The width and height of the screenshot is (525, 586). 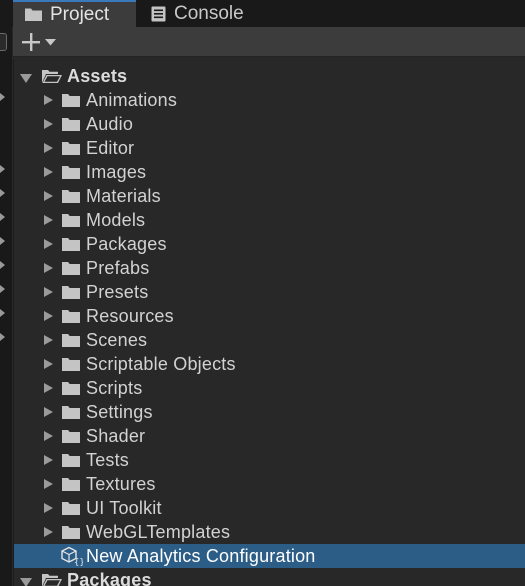 What do you see at coordinates (161, 364) in the screenshot?
I see `tree-label: Scriptable Objects` at bounding box center [161, 364].